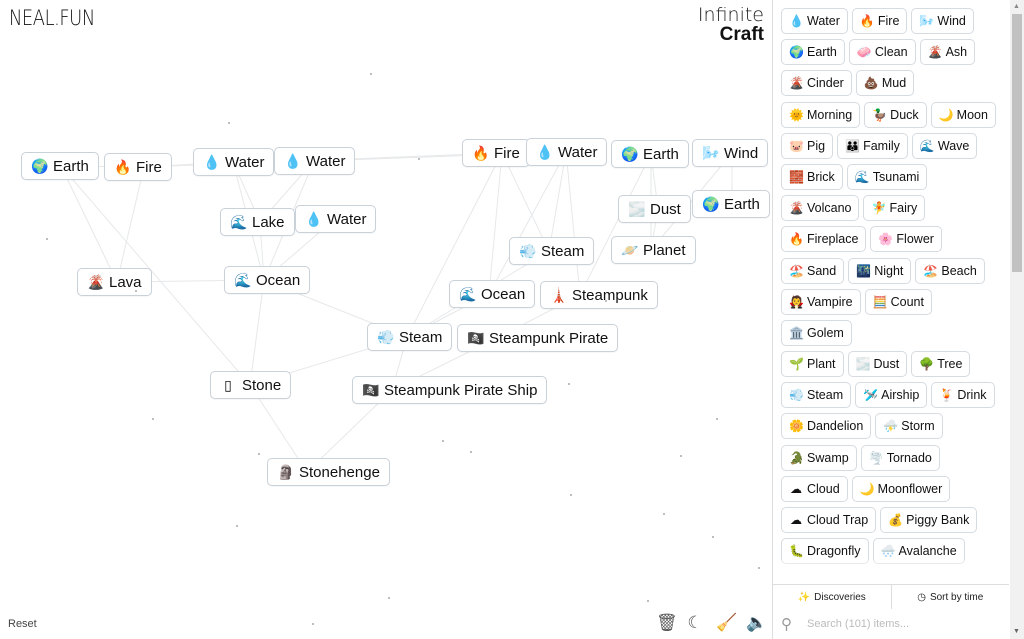 This screenshot has width=1024, height=639. I want to click on node-label: Fire, so click(149, 167).